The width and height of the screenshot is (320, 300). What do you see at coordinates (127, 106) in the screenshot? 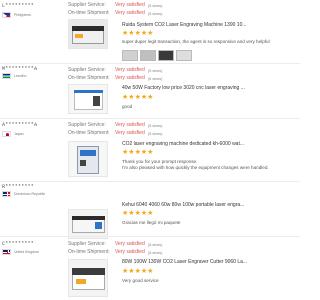
I see `review-comment: good` at bounding box center [127, 106].